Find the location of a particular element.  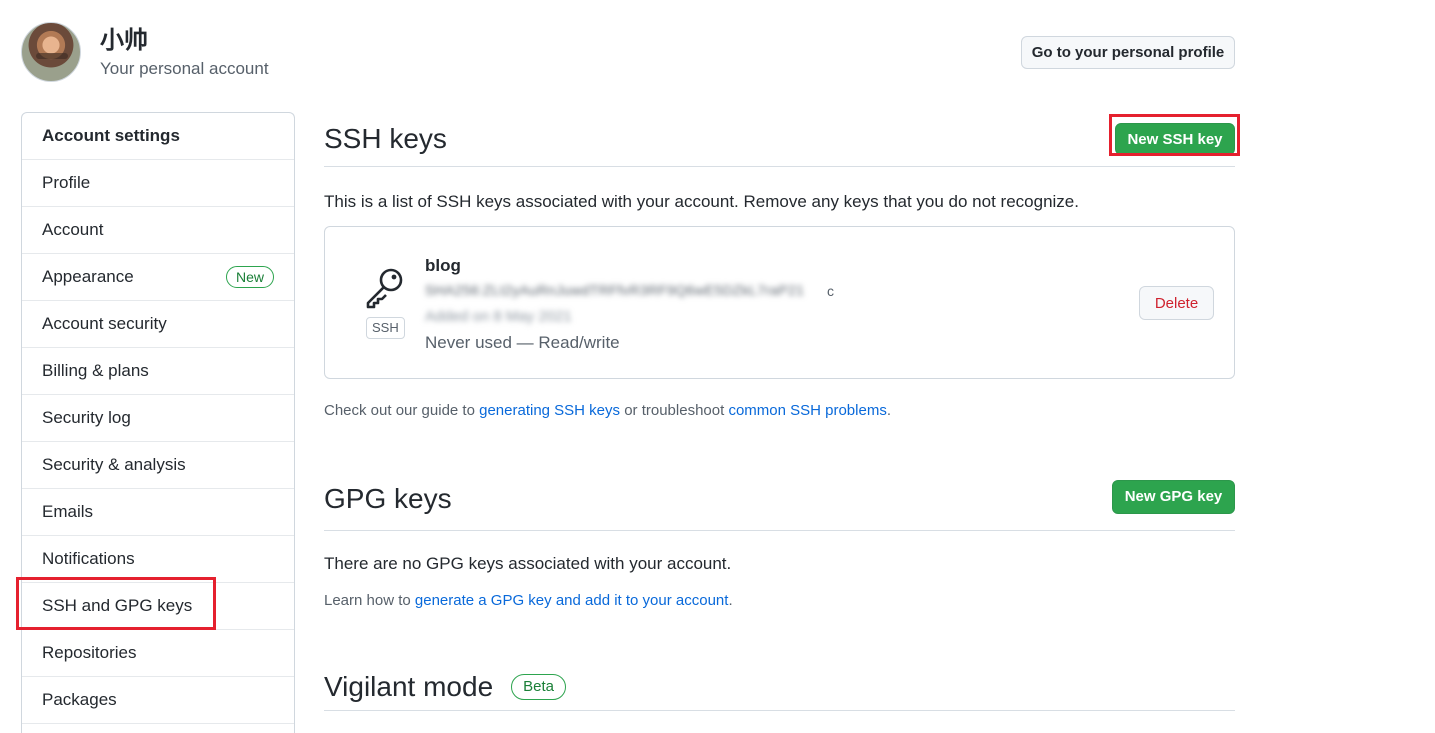

key-icon is located at coordinates (384, 288).